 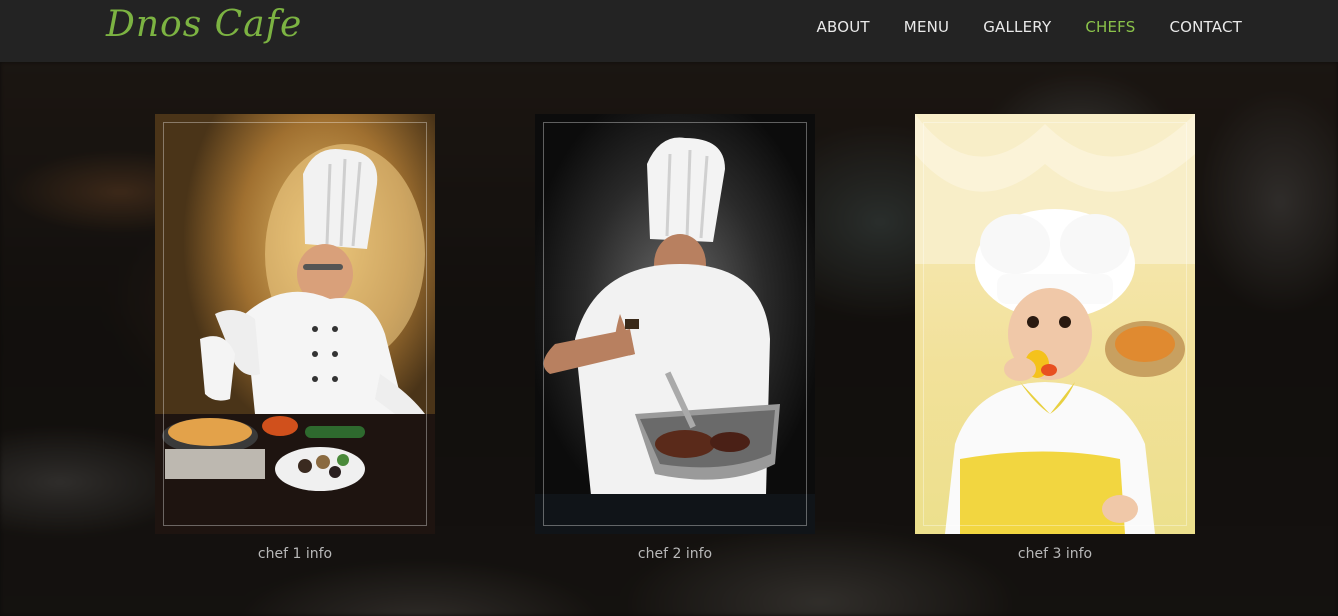 I want to click on chef-2-photo, so click(x=675, y=324).